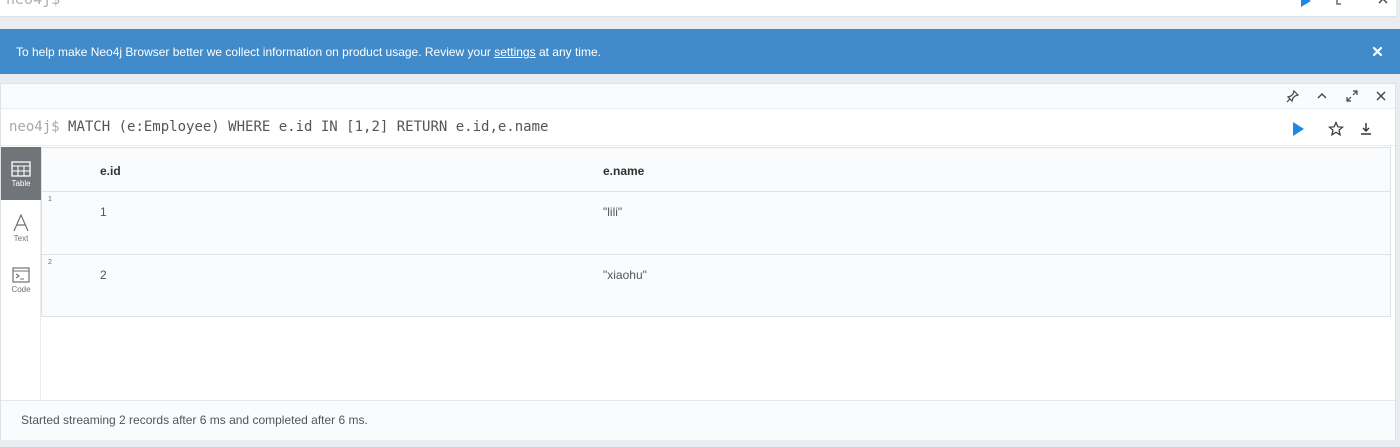 The image size is (1400, 447). What do you see at coordinates (21, 238) in the screenshot?
I see `view-text-label: Text` at bounding box center [21, 238].